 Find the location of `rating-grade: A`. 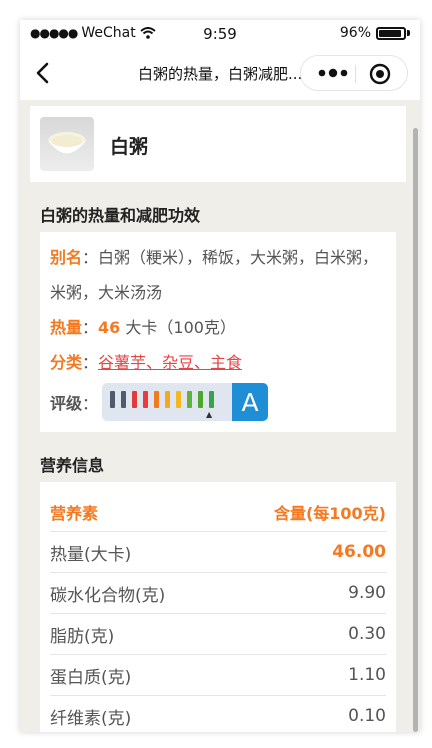

rating-grade: A is located at coordinates (250, 402).